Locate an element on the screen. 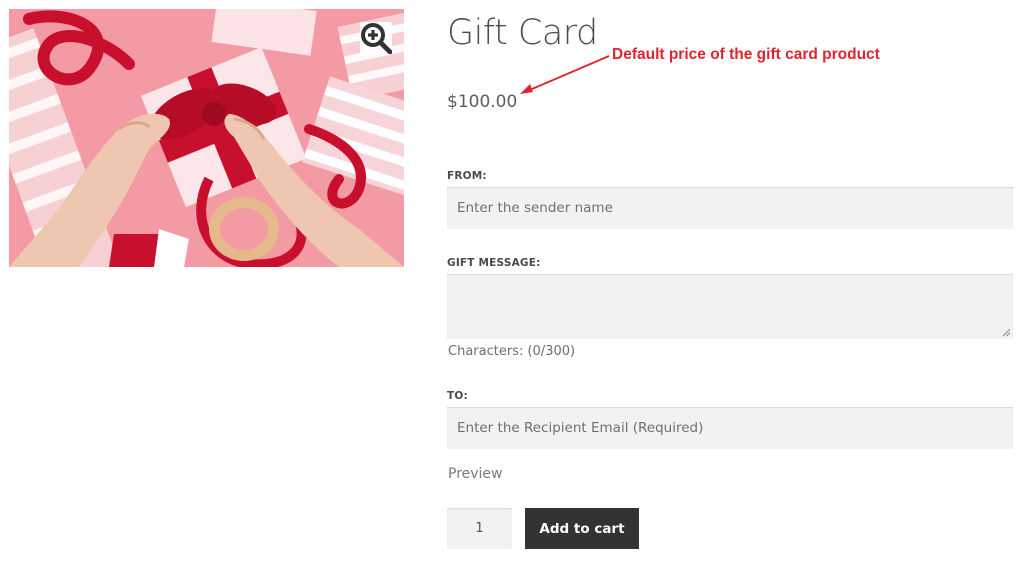  zoom-button is located at coordinates (376, 38).